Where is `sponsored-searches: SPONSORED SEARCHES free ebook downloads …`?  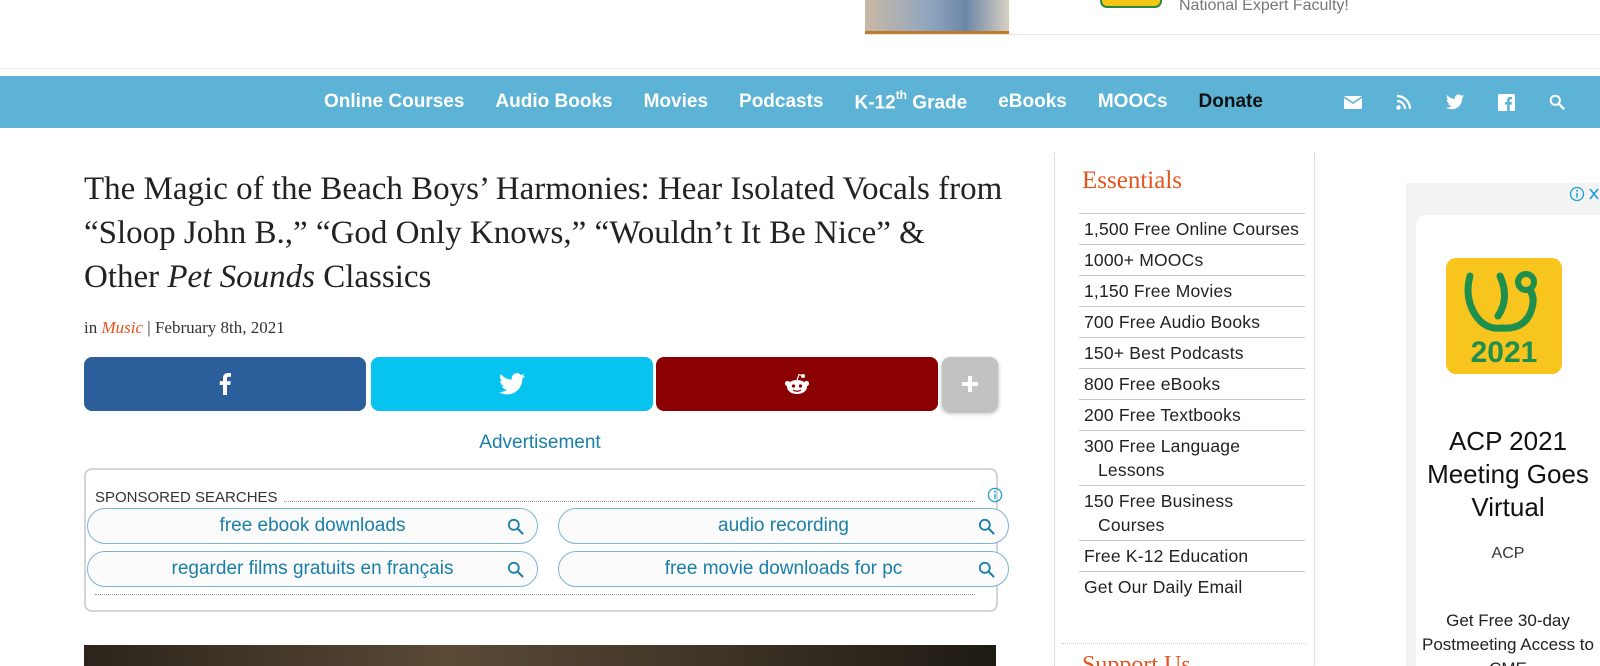 sponsored-searches: SPONSORED SEARCHES free ebook downloads … is located at coordinates (546, 540).